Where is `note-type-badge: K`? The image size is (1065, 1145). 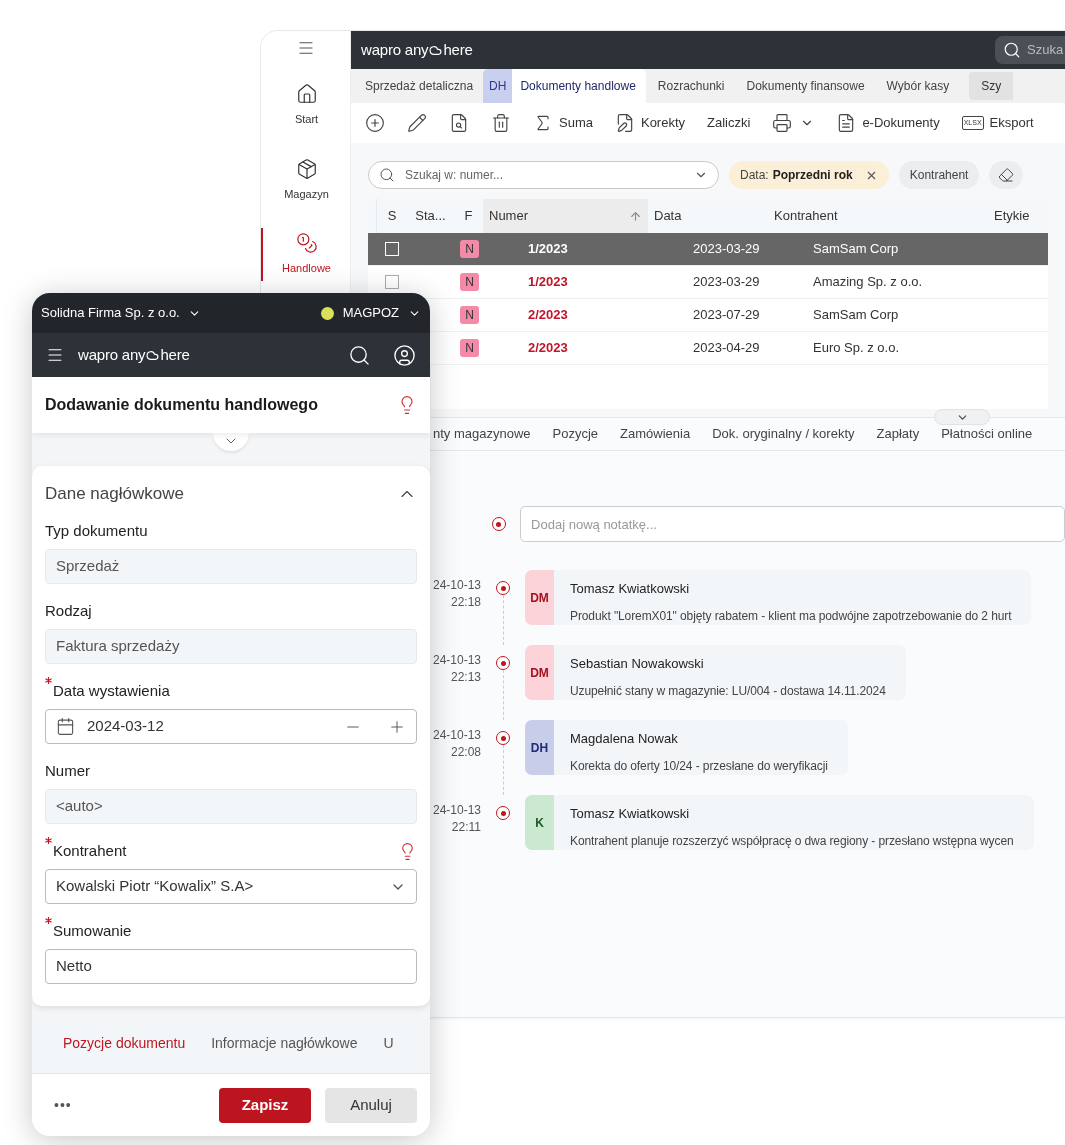
note-type-badge: K is located at coordinates (539, 822).